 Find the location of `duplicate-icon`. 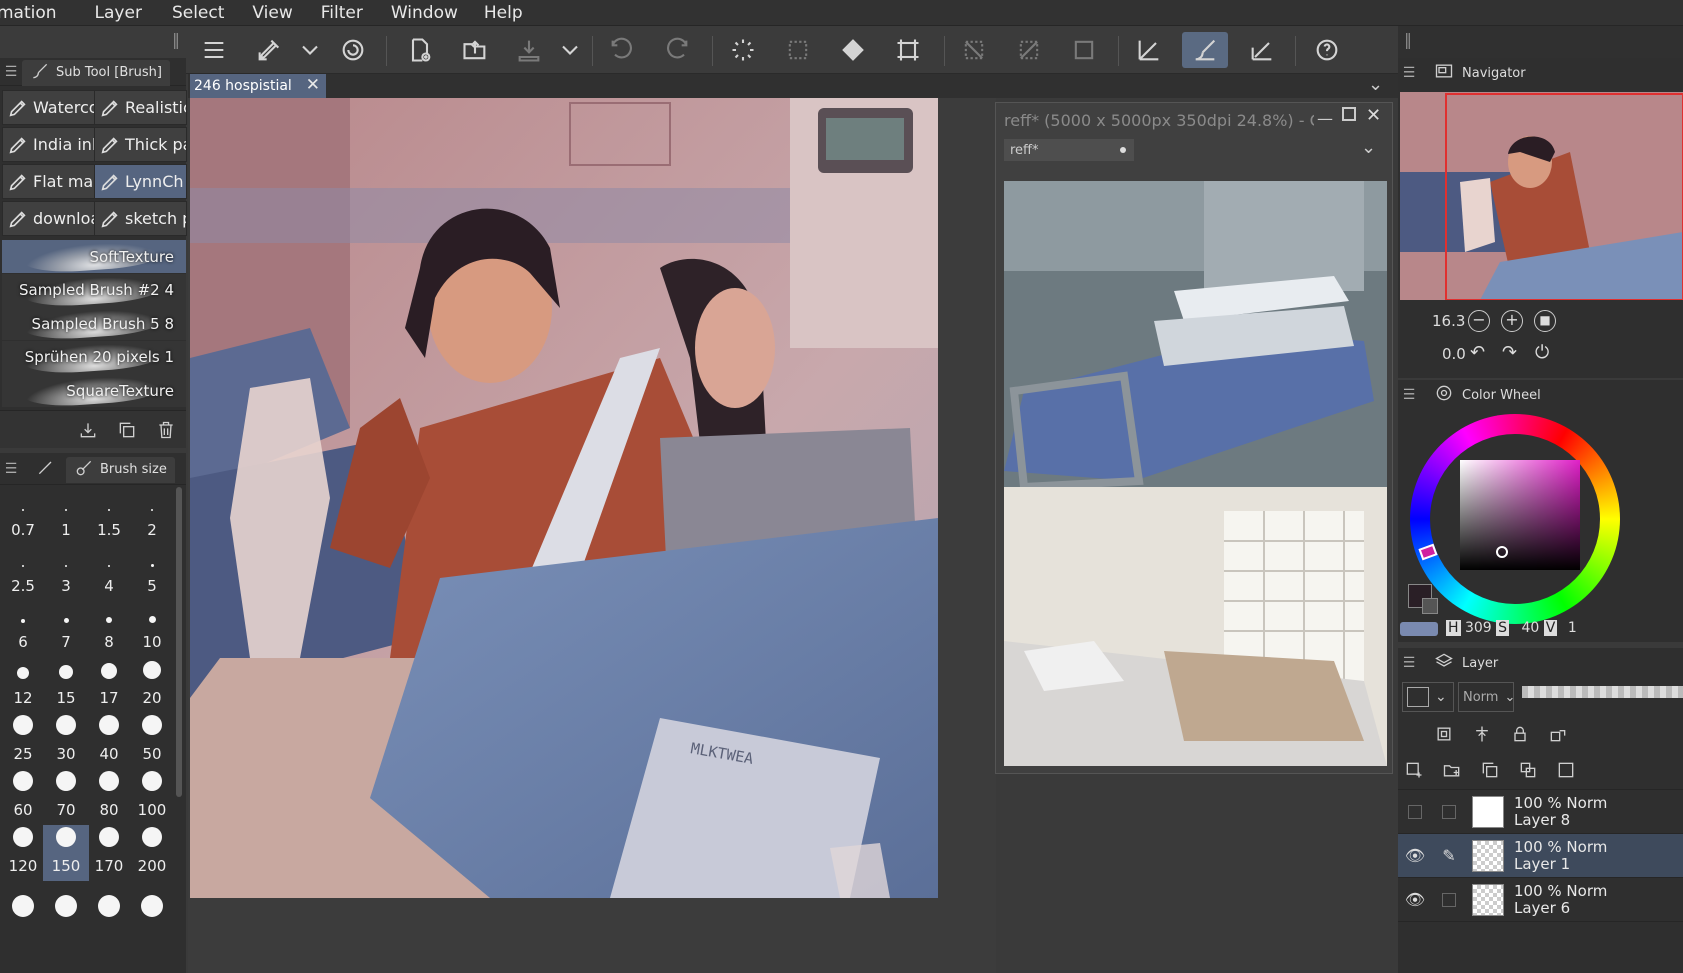

duplicate-icon is located at coordinates (127, 432).